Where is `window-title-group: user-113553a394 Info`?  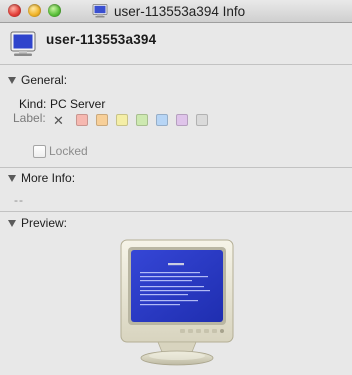 window-title-group: user-113553a394 Info is located at coordinates (168, 11).